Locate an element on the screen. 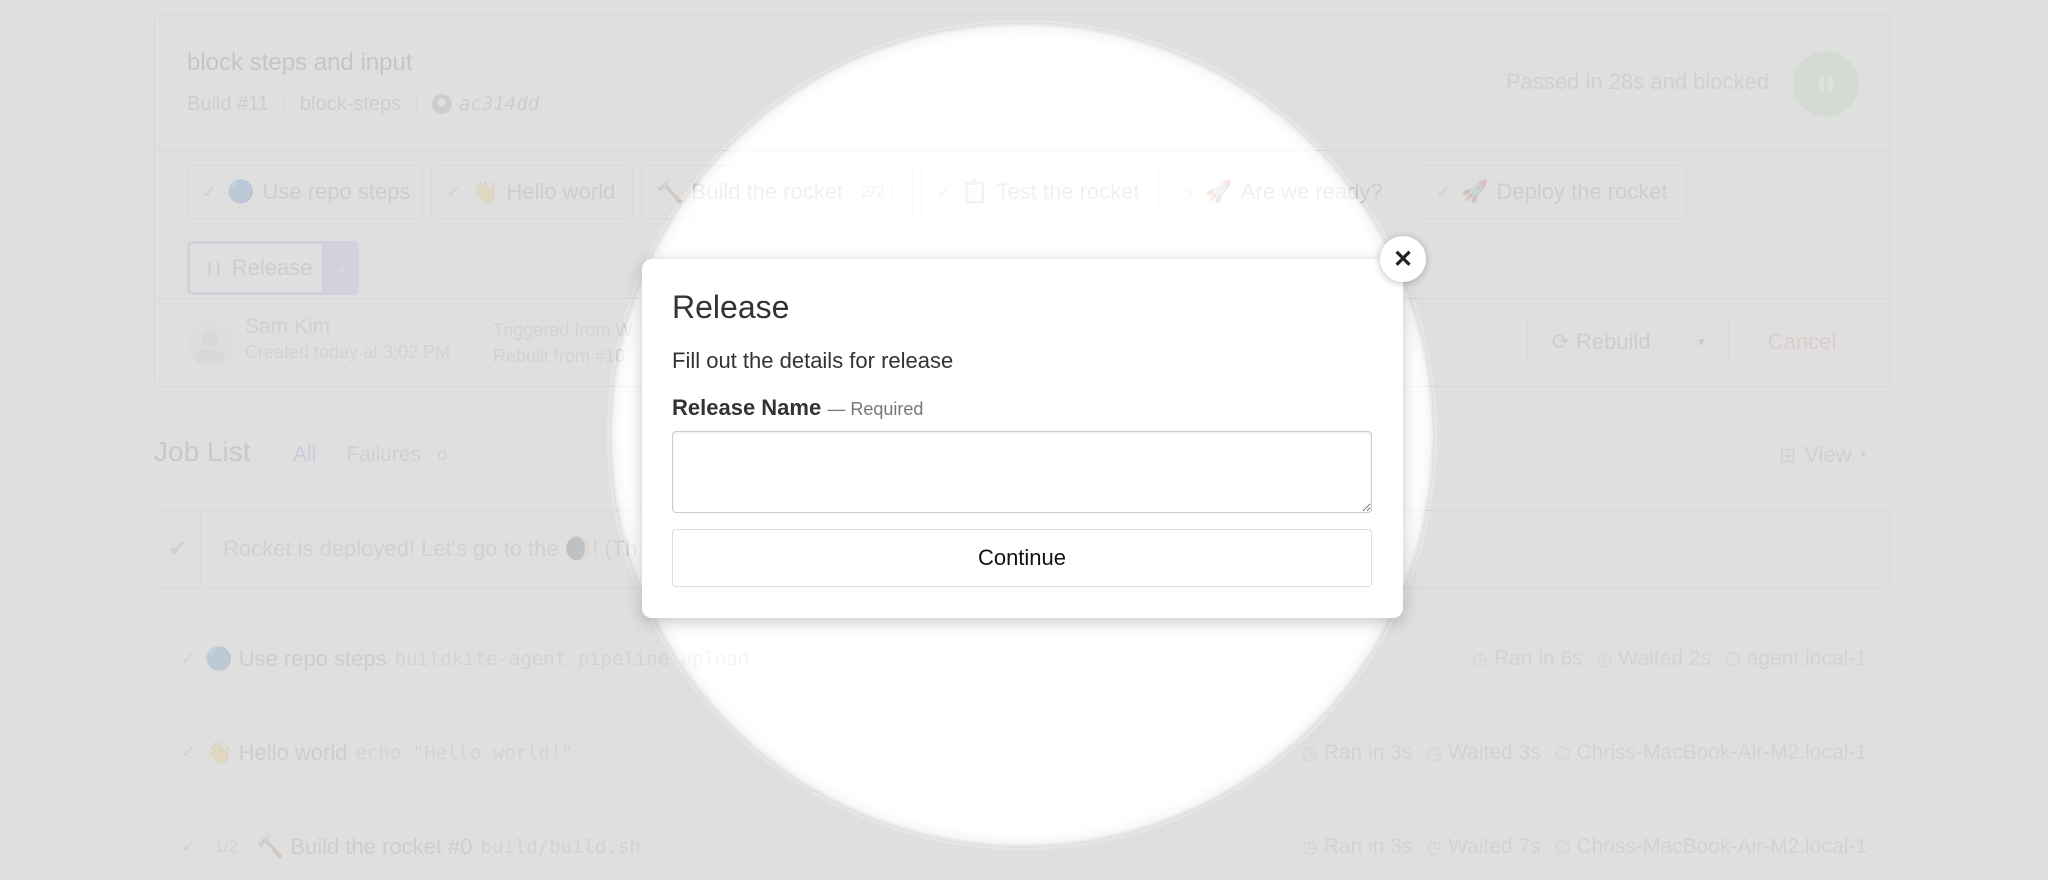 This screenshot has height=880, width=2048. step-label: Build the rocket is located at coordinates (767, 191).